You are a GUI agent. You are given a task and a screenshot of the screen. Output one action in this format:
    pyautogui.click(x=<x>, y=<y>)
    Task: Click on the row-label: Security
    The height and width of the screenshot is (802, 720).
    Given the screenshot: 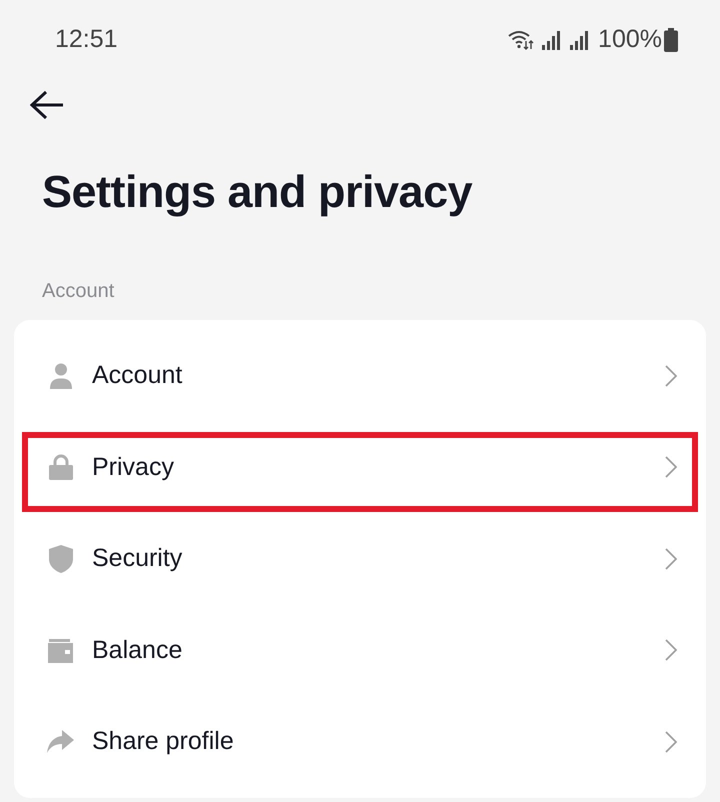 What is the action you would take?
    pyautogui.click(x=138, y=558)
    